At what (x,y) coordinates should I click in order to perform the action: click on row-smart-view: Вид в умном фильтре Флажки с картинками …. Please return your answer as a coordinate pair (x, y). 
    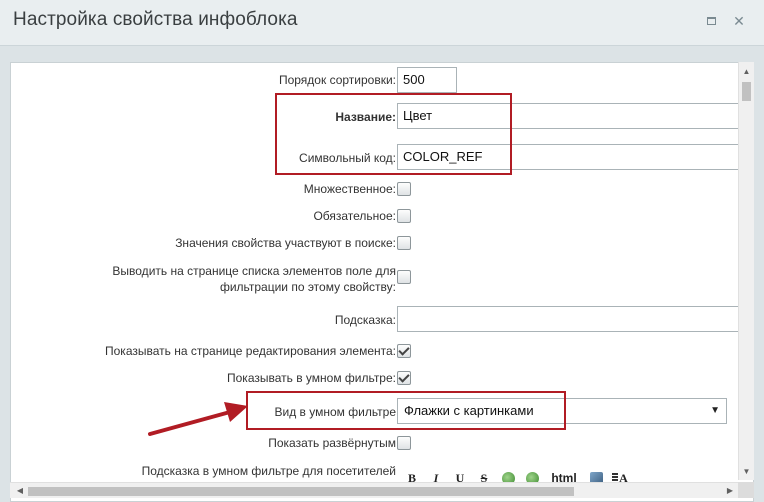
    Looking at the image, I should click on (375, 411).